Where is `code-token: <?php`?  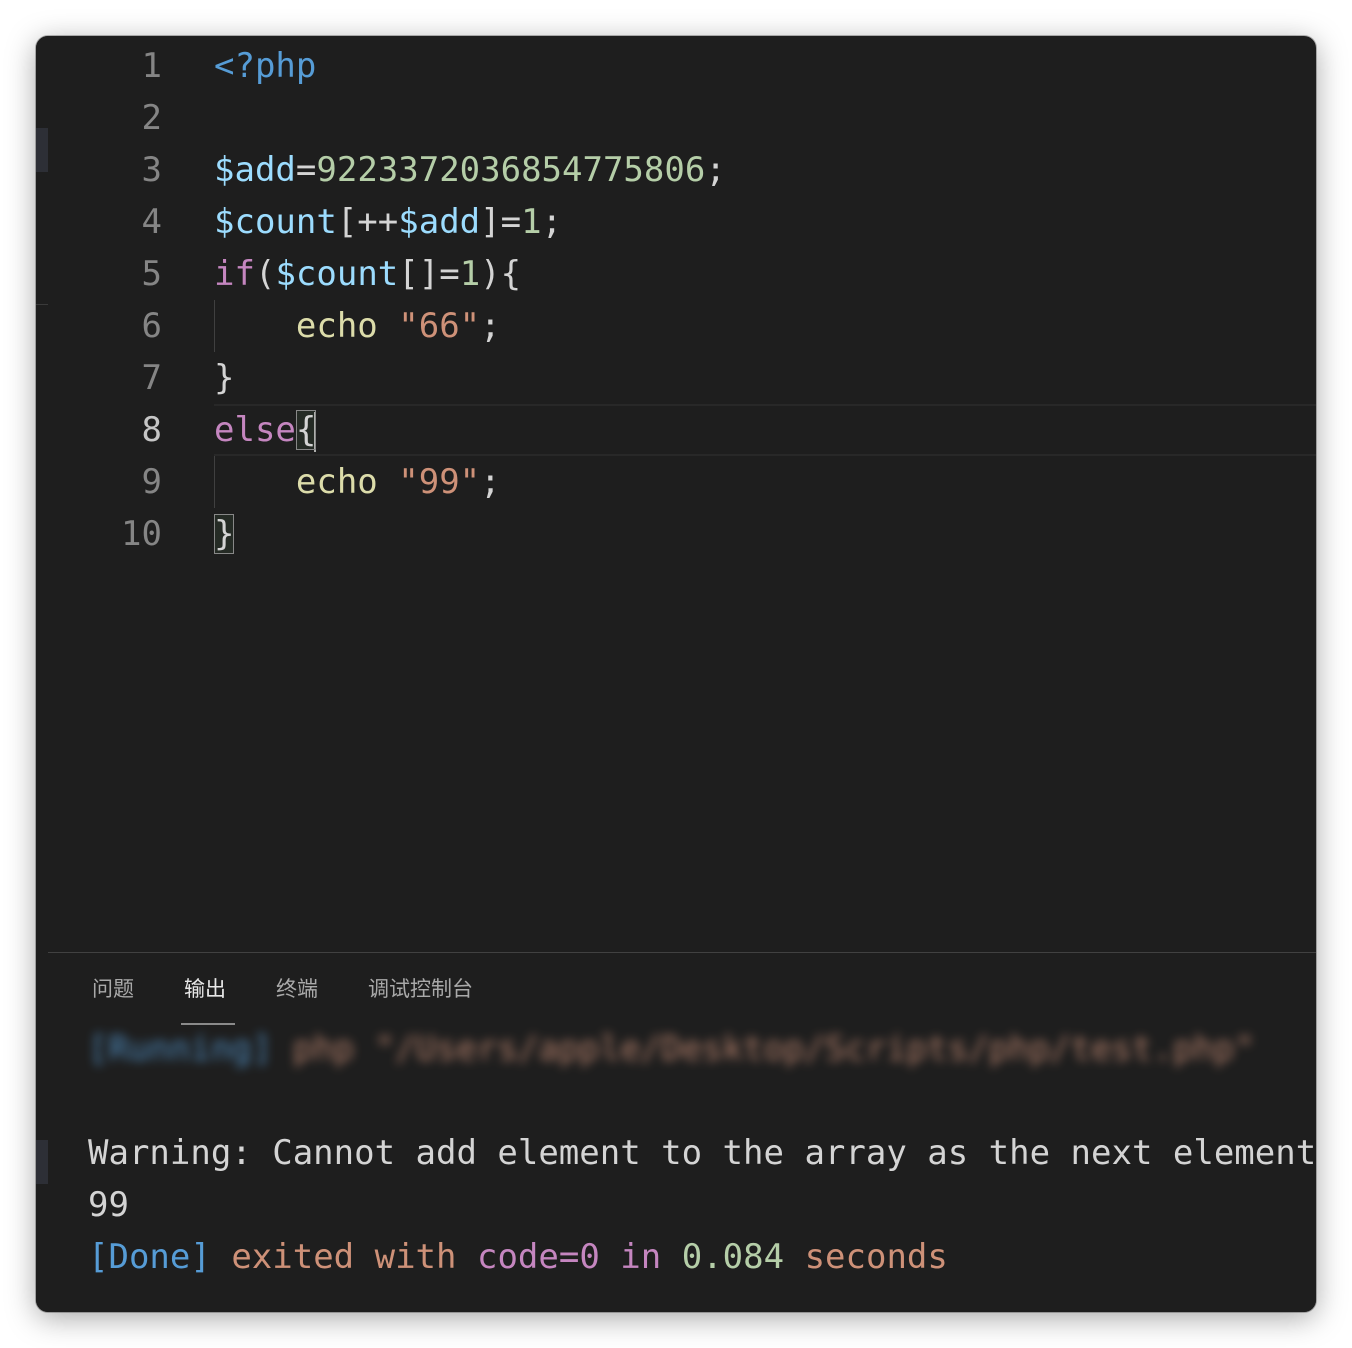
code-token: <?php is located at coordinates (265, 66).